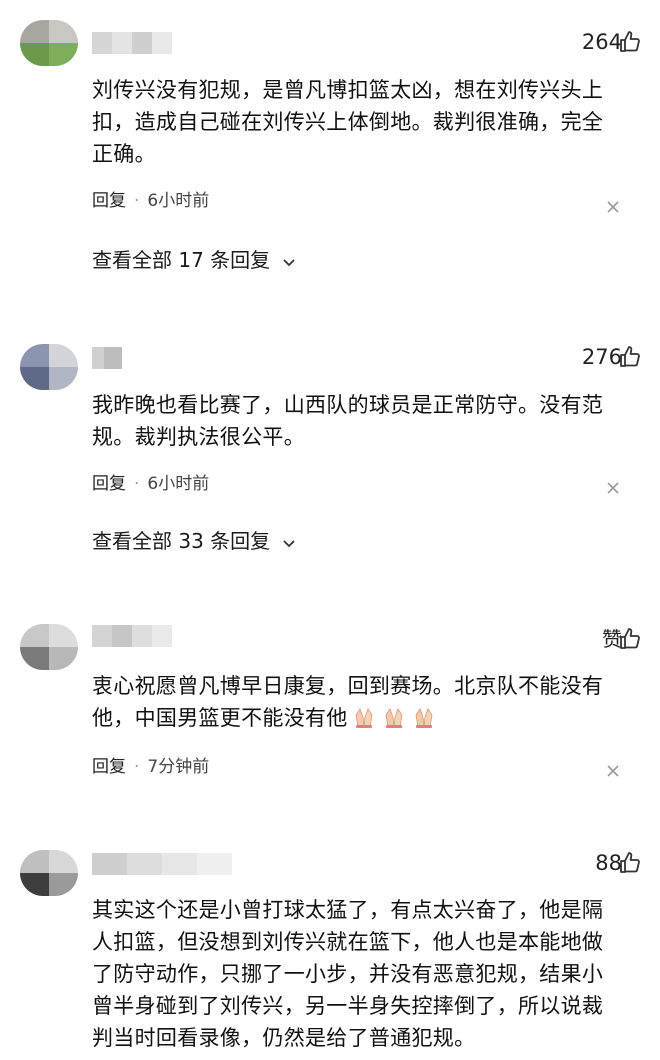 The width and height of the screenshot is (660, 1060). What do you see at coordinates (601, 357) in the screenshot?
I see `like-count: 276` at bounding box center [601, 357].